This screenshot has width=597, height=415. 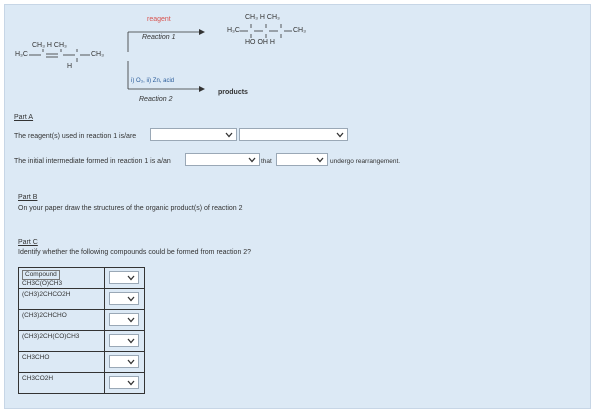 What do you see at coordinates (61, 362) in the screenshot?
I see `compound-cell: CH3CHO` at bounding box center [61, 362].